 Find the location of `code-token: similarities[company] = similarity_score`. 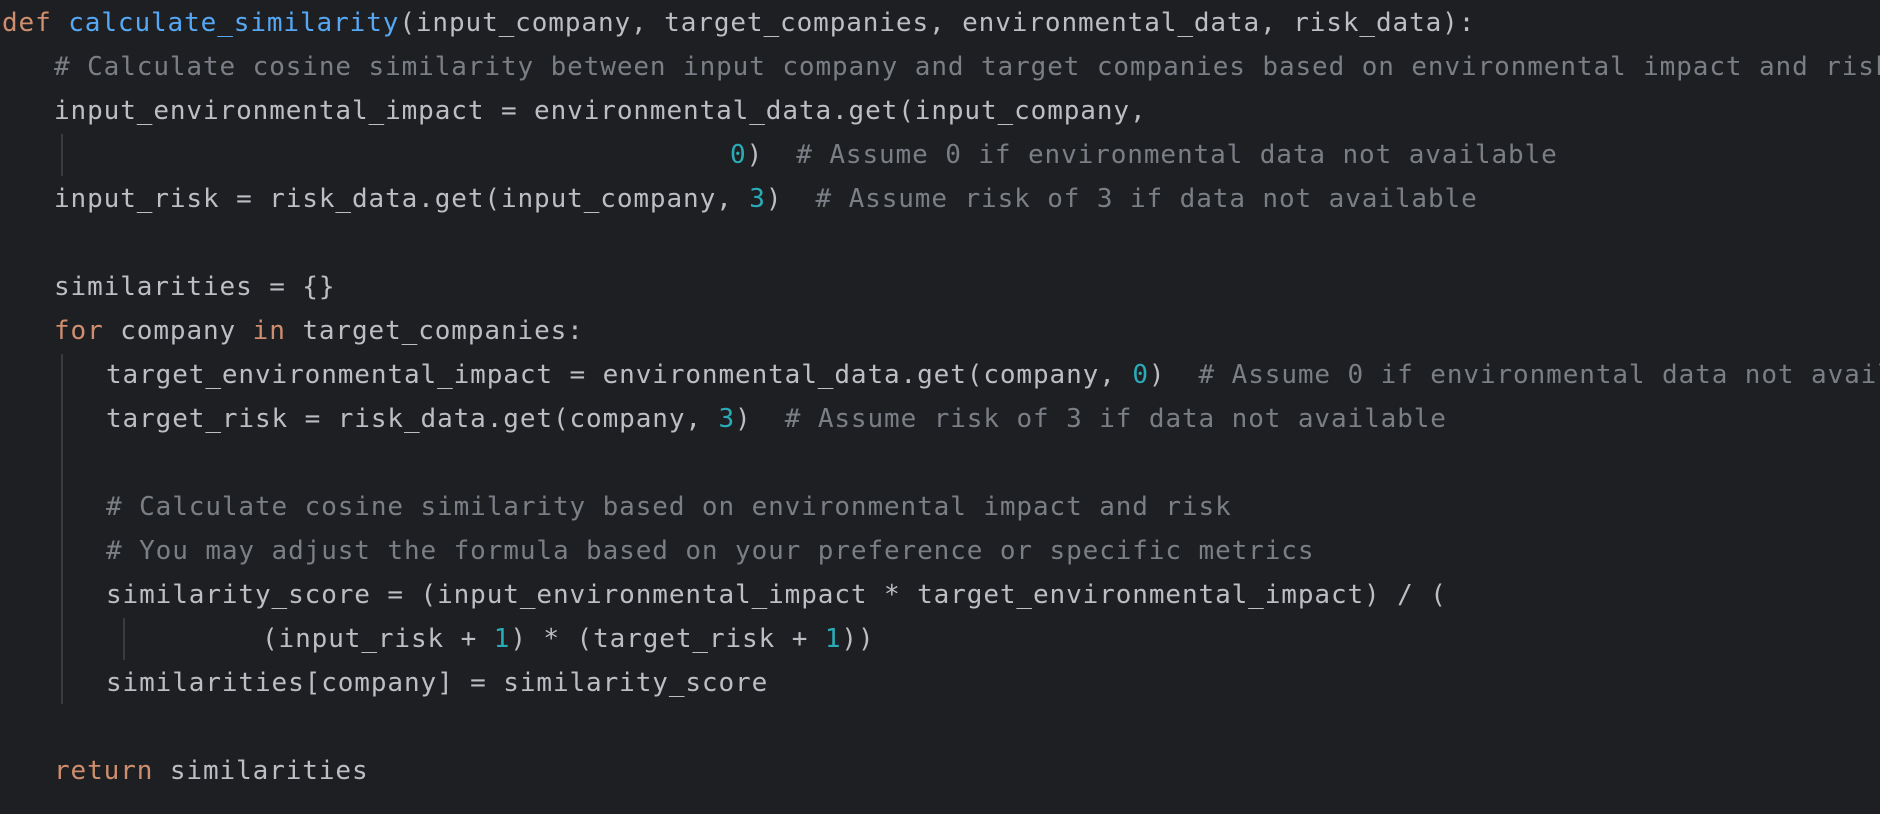

code-token: similarities[company] = similarity_score is located at coordinates (437, 683).